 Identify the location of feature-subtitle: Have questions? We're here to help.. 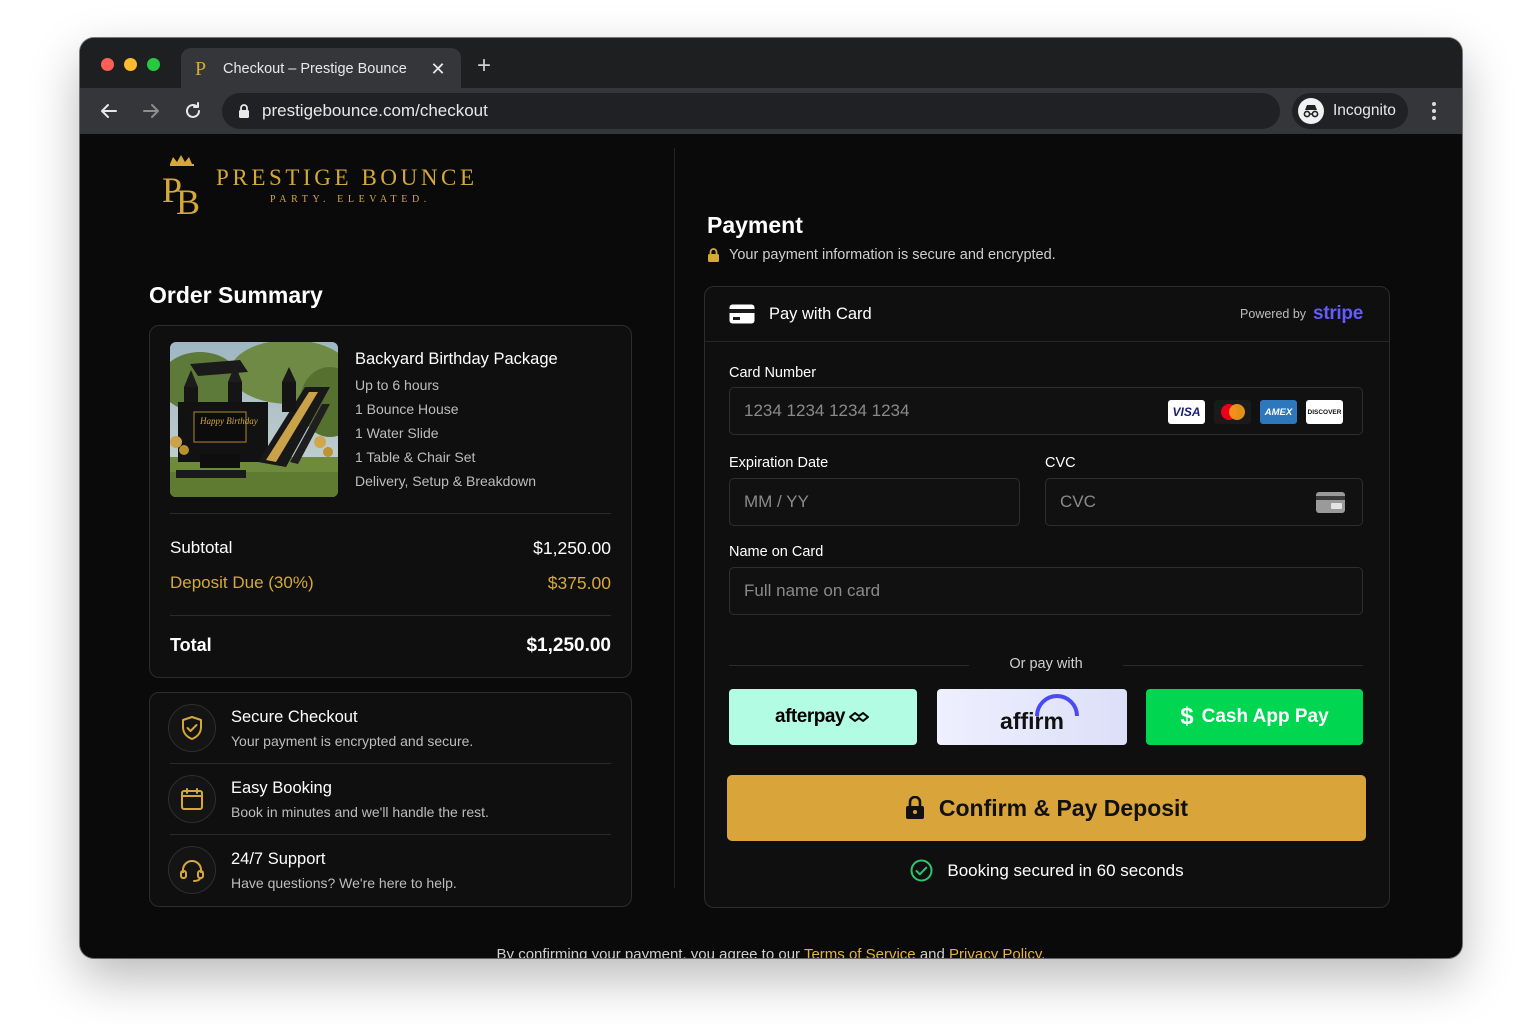
(344, 882).